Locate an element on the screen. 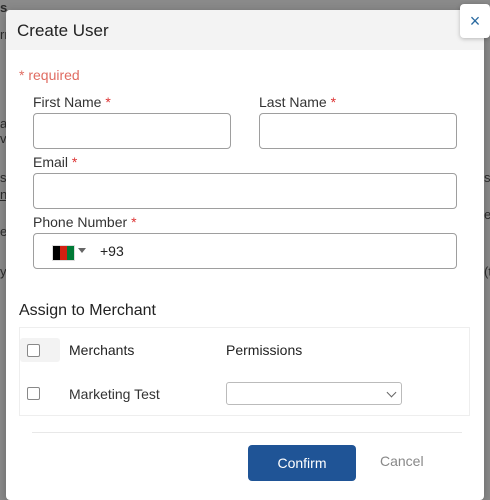  email-label-text: Email is located at coordinates (51, 162).